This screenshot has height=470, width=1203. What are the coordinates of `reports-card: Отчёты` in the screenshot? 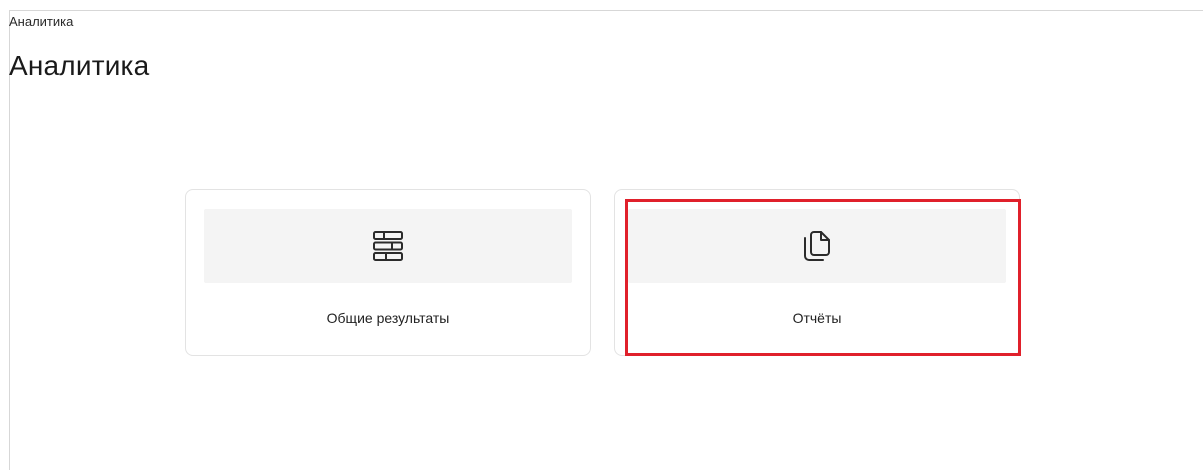 It's located at (817, 272).